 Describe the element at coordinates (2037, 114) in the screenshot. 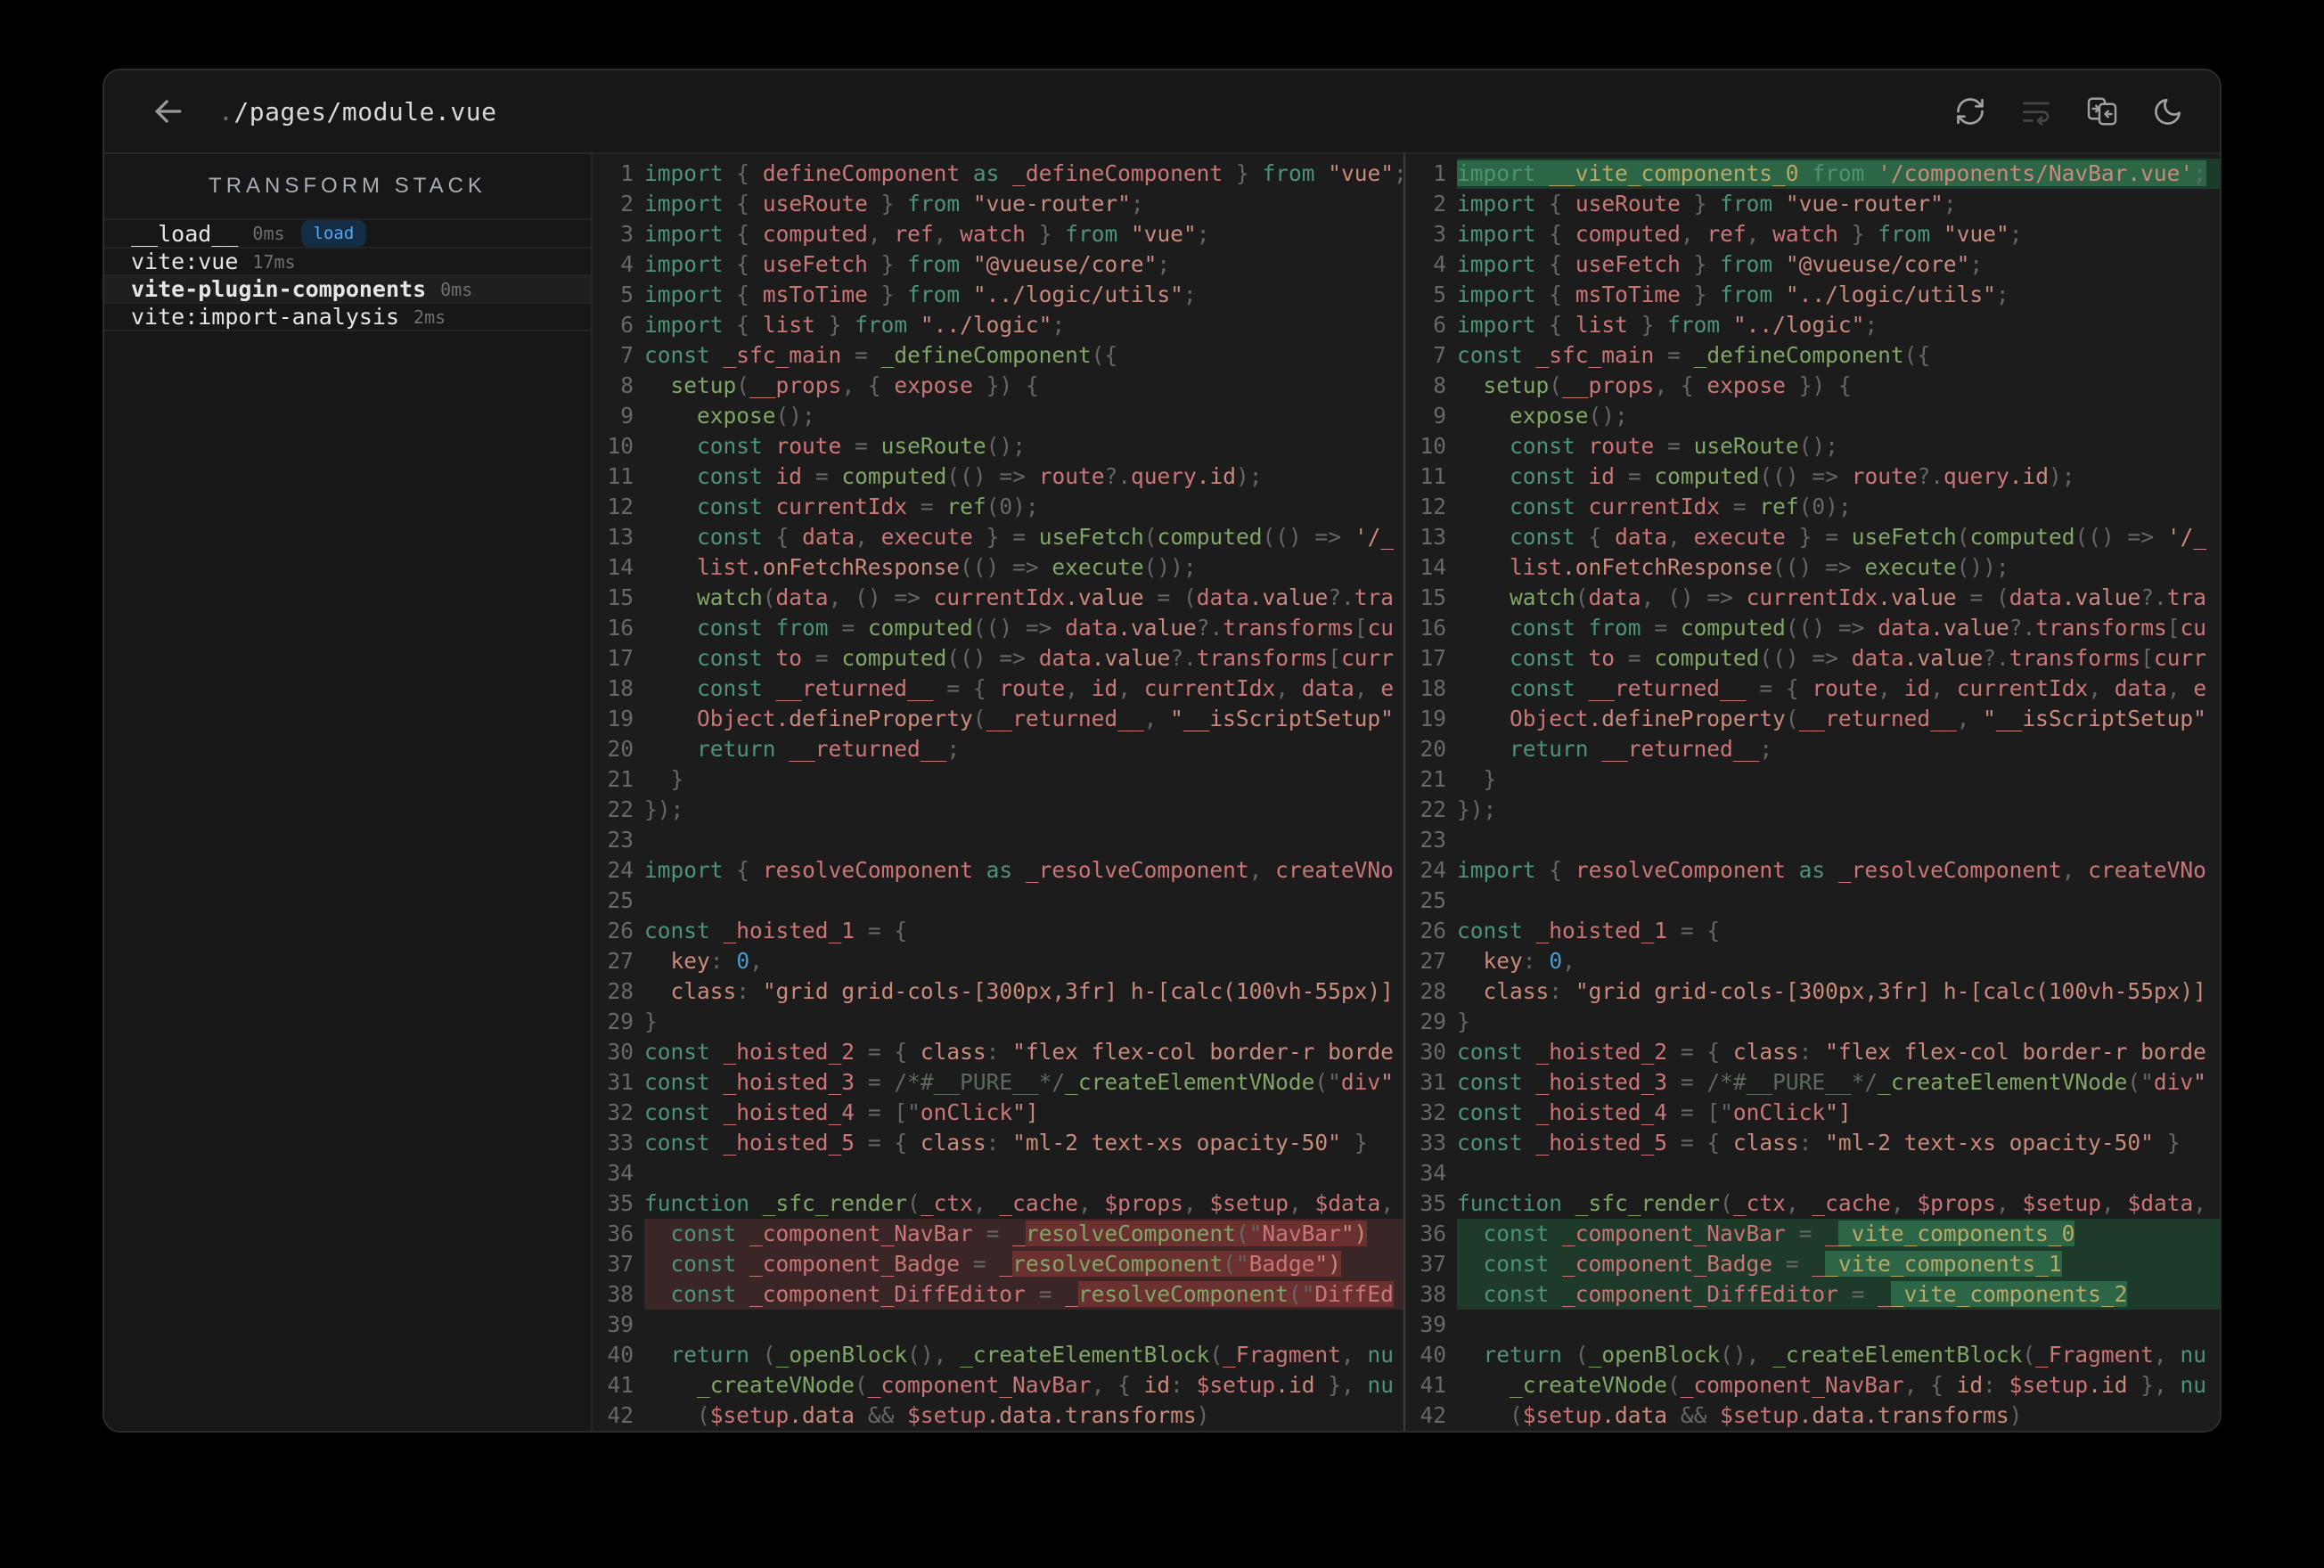

I see `word-wrap-icon` at that location.